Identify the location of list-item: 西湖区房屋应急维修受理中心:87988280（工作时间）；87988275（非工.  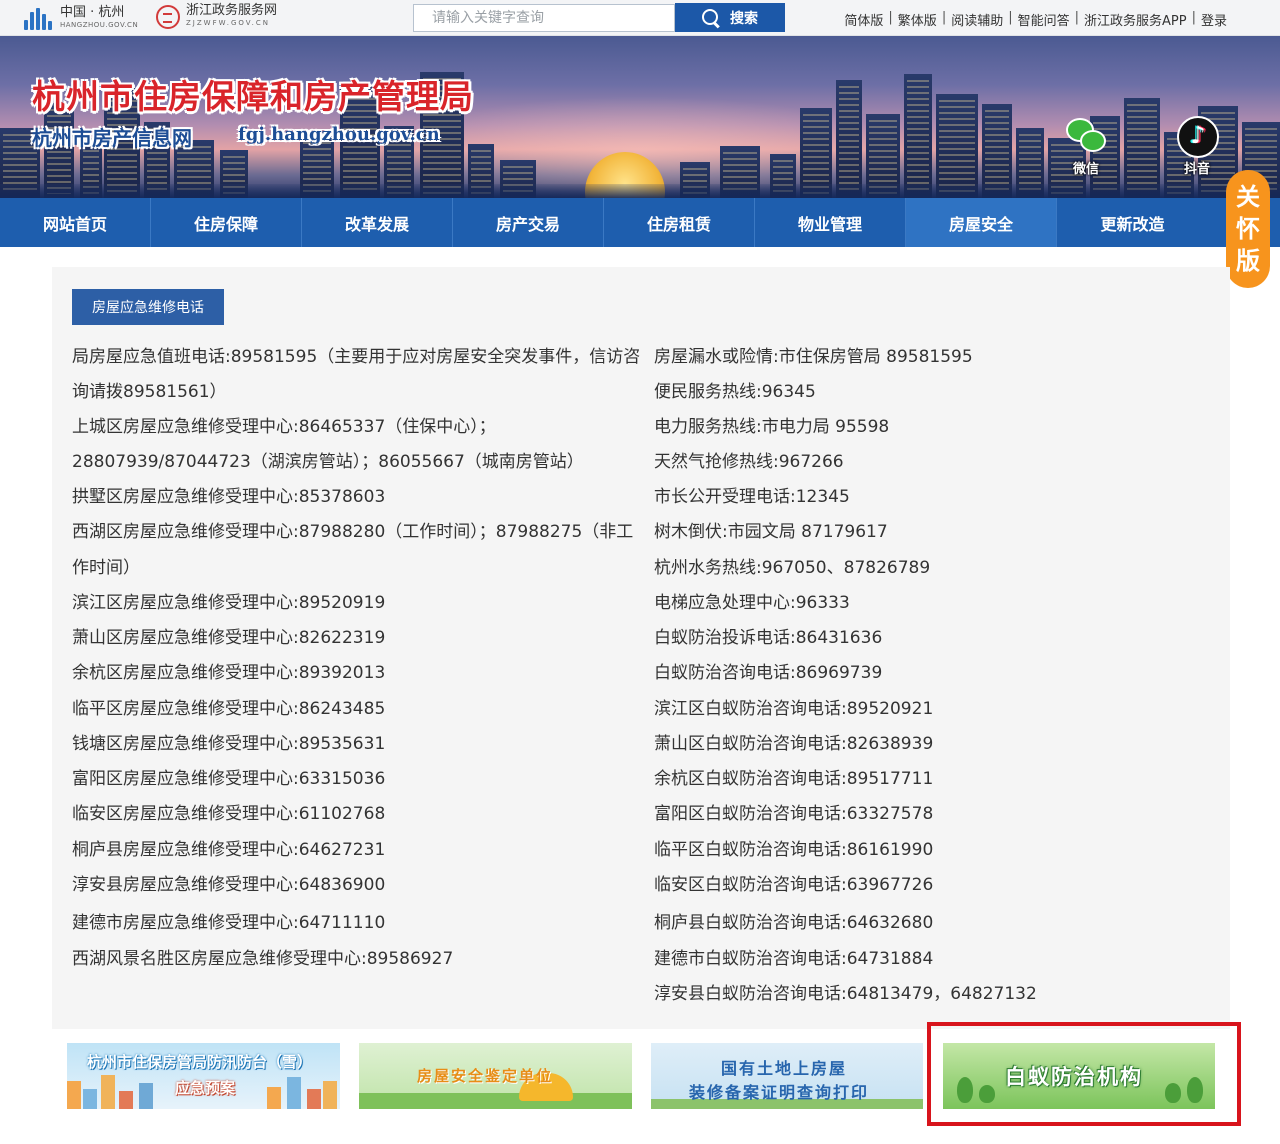
(353, 532).